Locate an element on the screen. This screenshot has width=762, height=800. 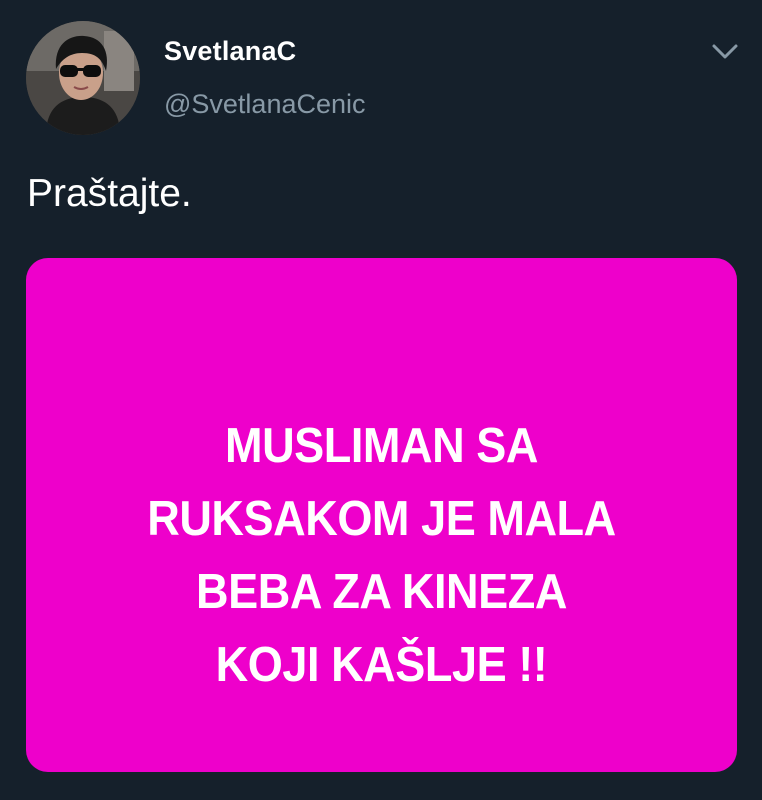
tweet-text: Praštajte. is located at coordinates (109, 193).